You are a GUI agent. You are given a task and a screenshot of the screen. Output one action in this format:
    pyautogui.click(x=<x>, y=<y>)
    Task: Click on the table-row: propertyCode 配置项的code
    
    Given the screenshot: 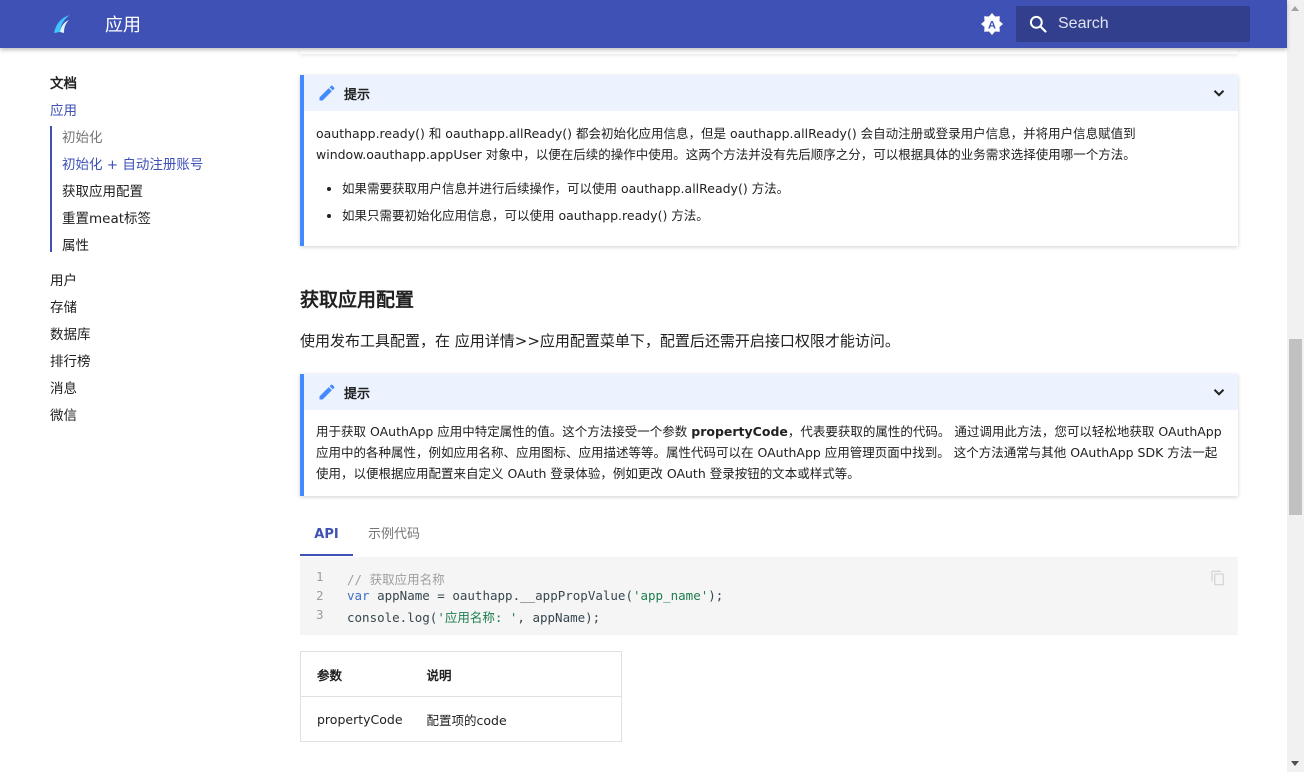 What is the action you would take?
    pyautogui.click(x=461, y=719)
    